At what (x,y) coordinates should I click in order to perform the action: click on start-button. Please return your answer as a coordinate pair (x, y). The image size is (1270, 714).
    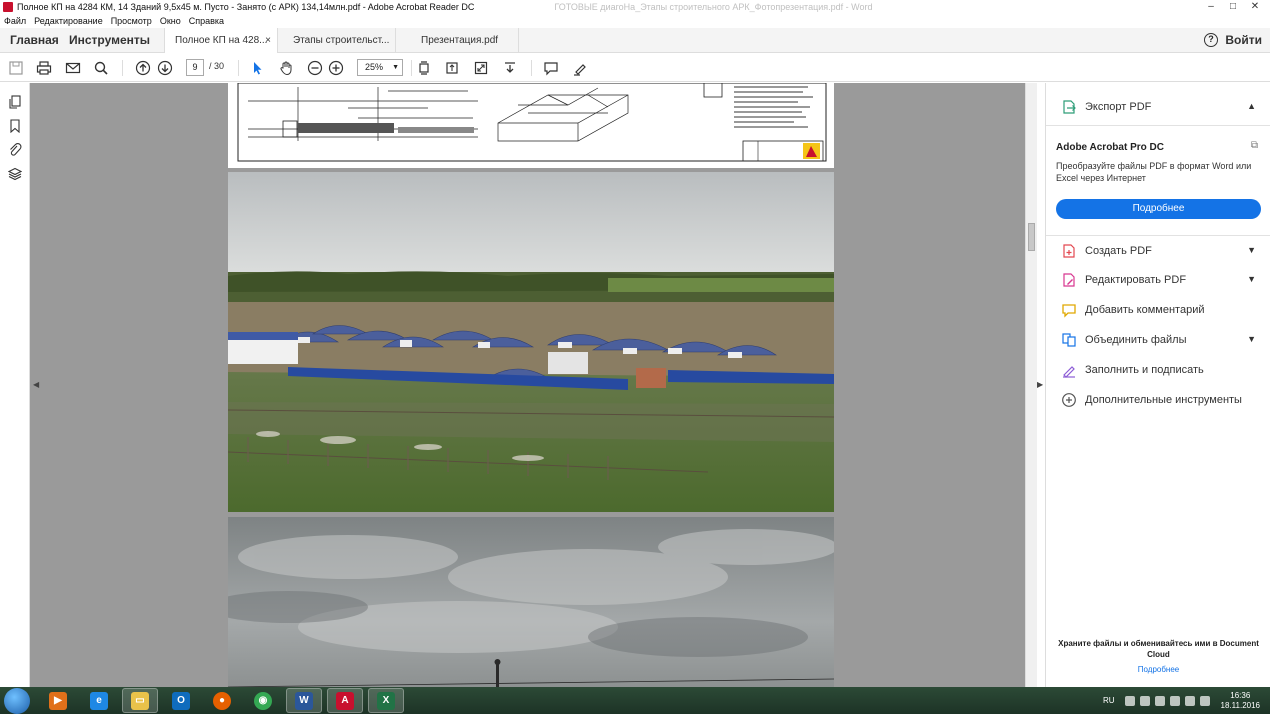
    Looking at the image, I should click on (17, 701).